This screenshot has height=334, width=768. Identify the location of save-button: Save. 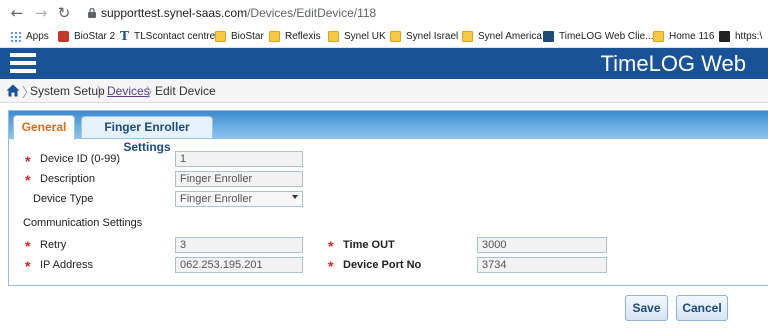
(646, 308).